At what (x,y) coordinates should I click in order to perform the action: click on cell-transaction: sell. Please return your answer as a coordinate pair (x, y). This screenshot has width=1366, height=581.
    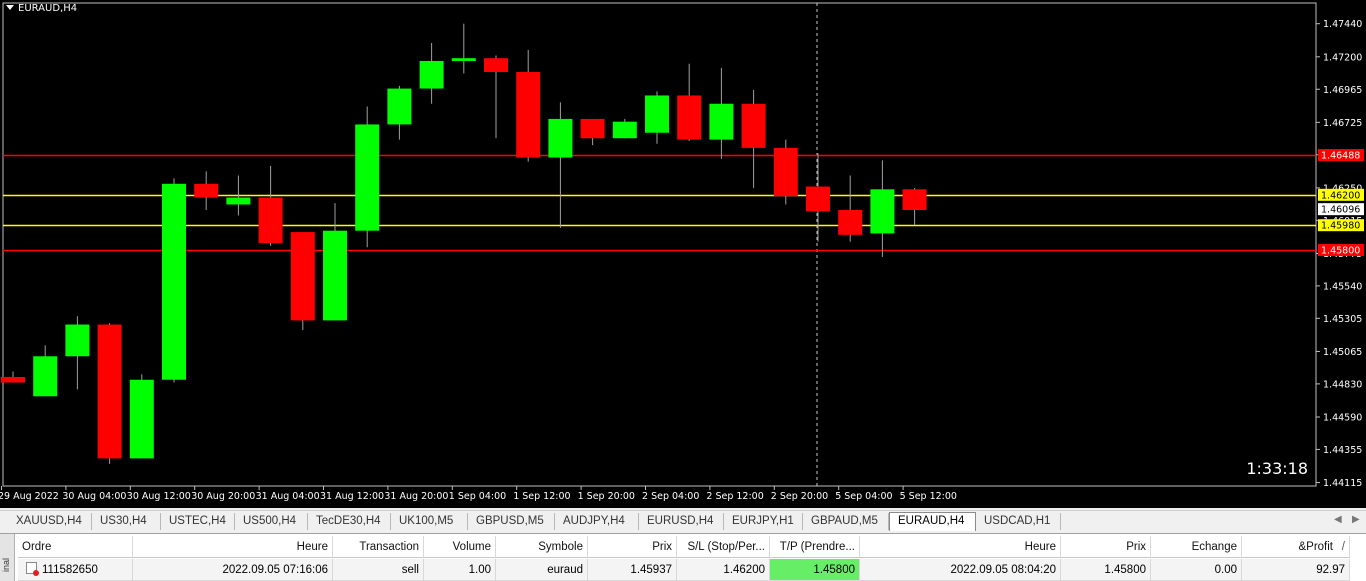
    Looking at the image, I should click on (378, 570).